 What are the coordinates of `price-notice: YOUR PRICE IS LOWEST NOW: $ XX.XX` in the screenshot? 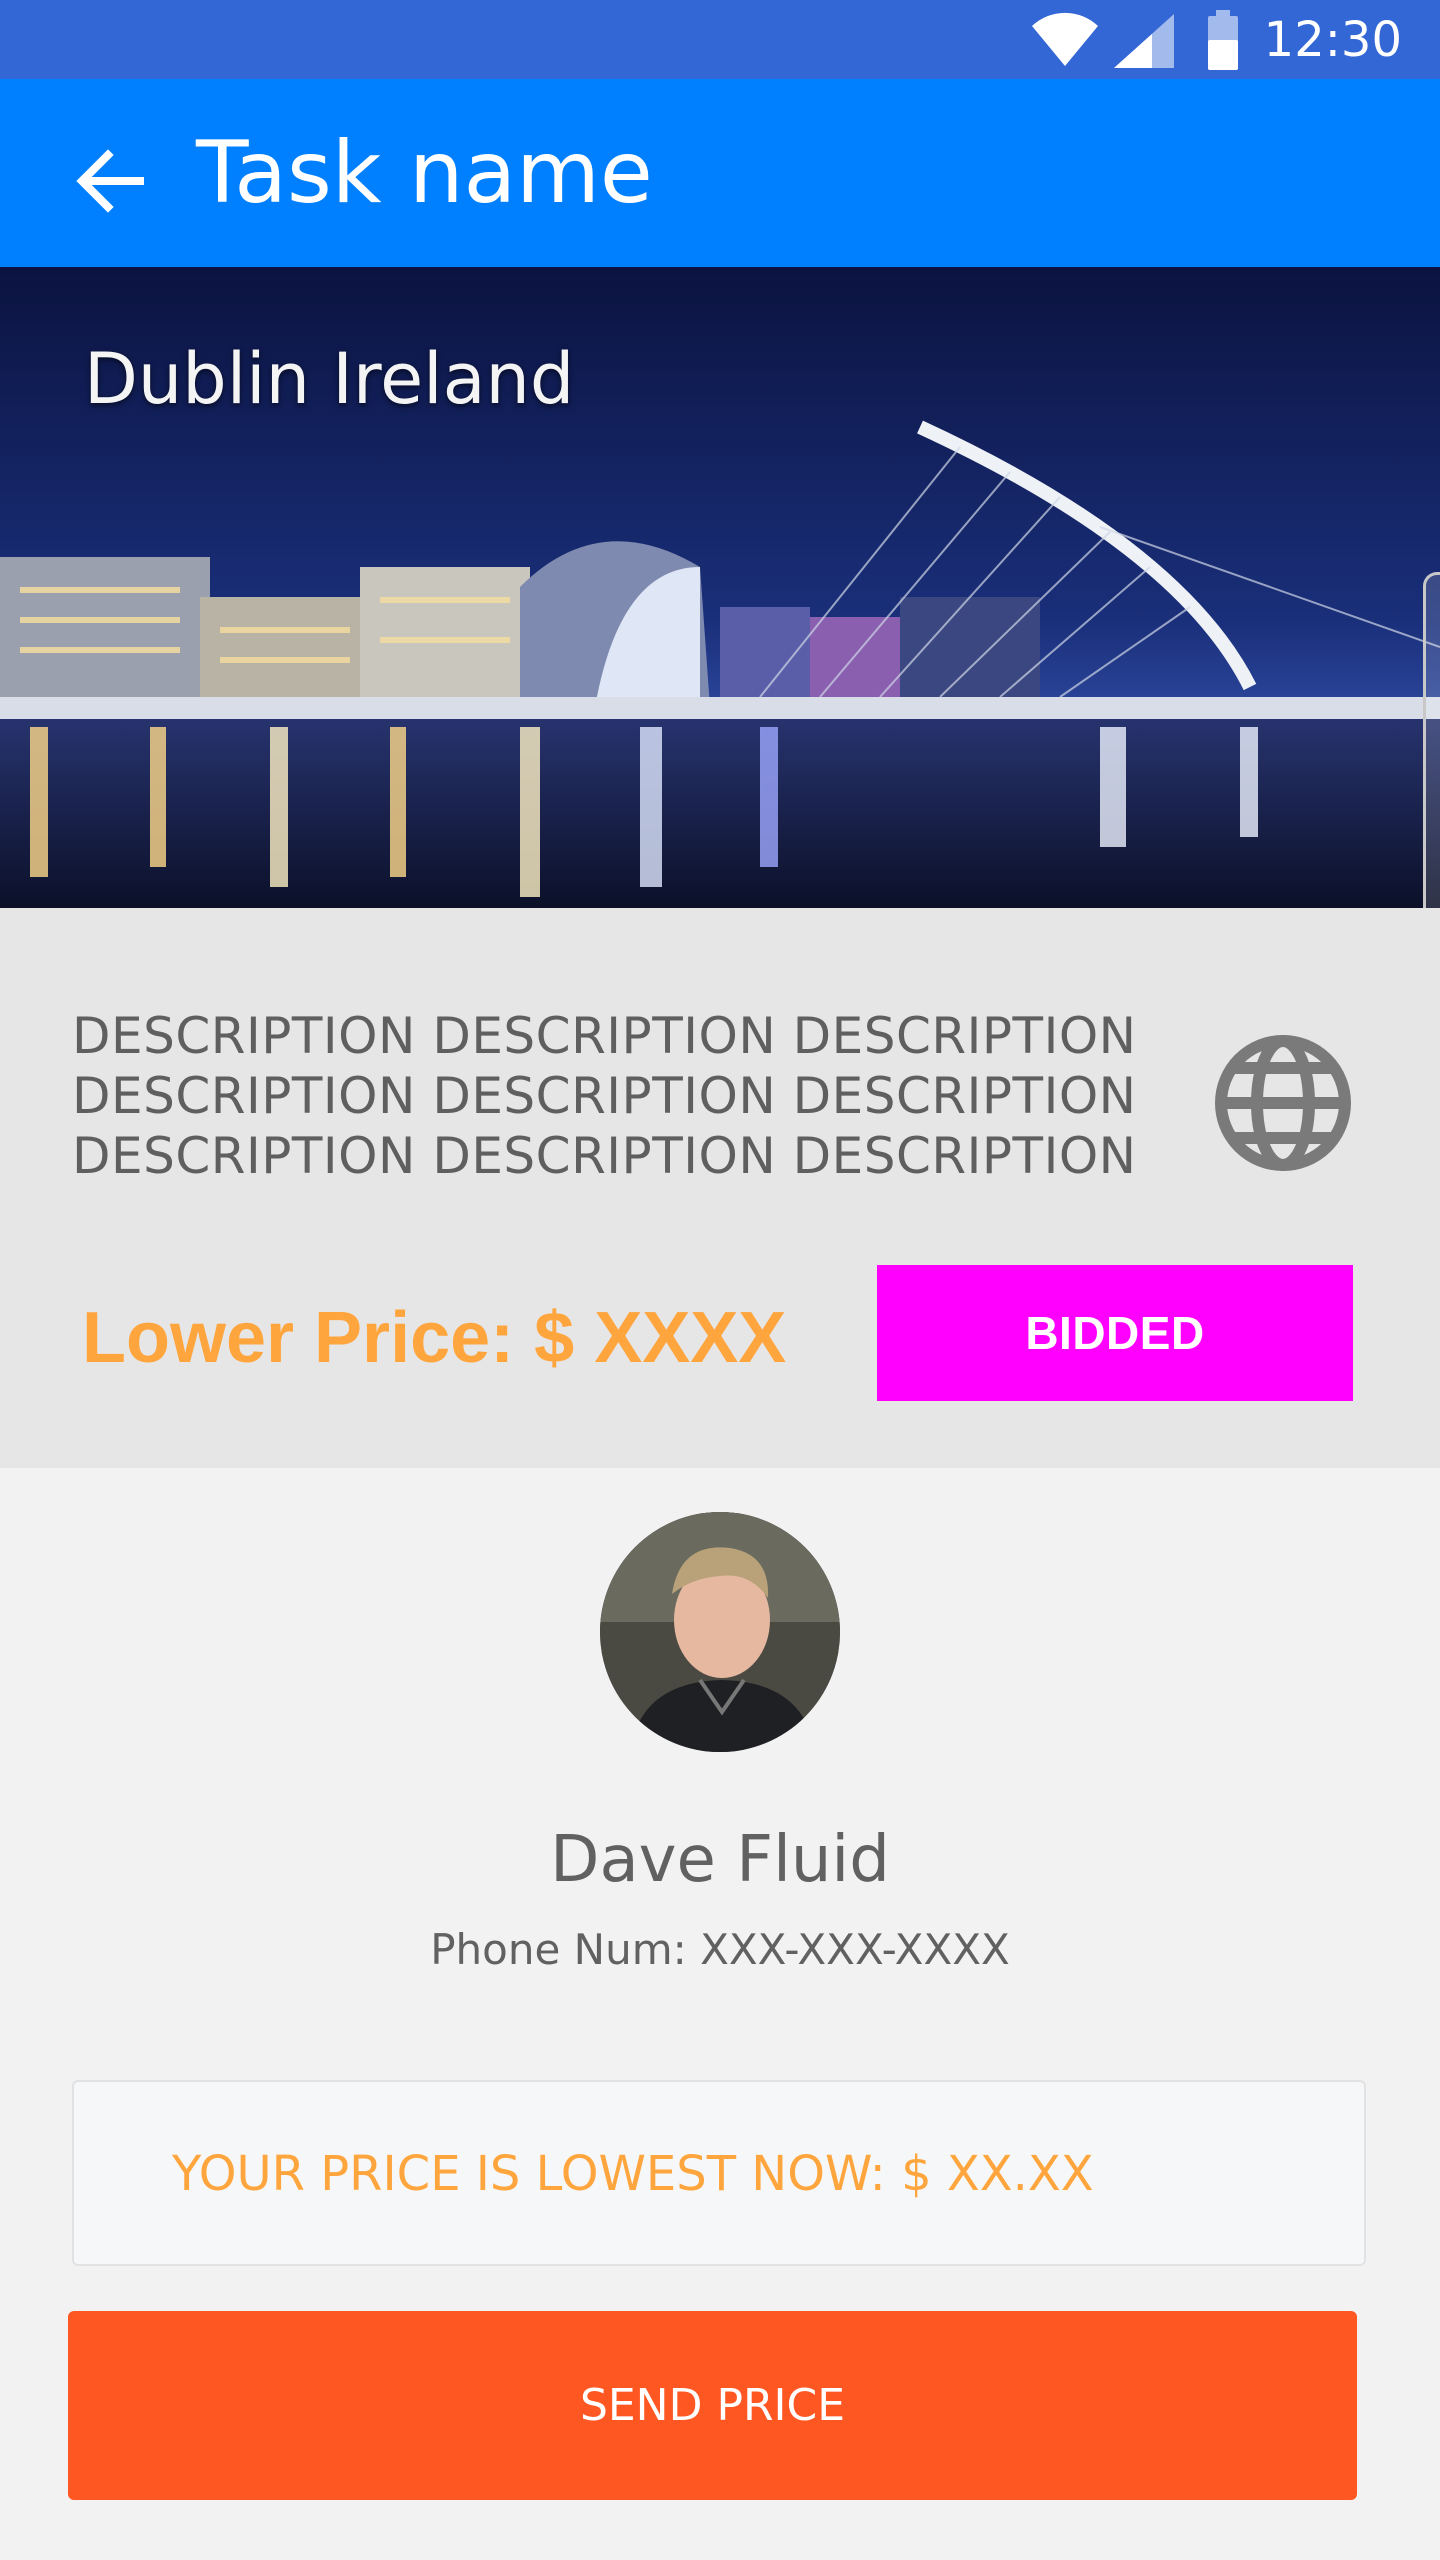 It's located at (719, 2173).